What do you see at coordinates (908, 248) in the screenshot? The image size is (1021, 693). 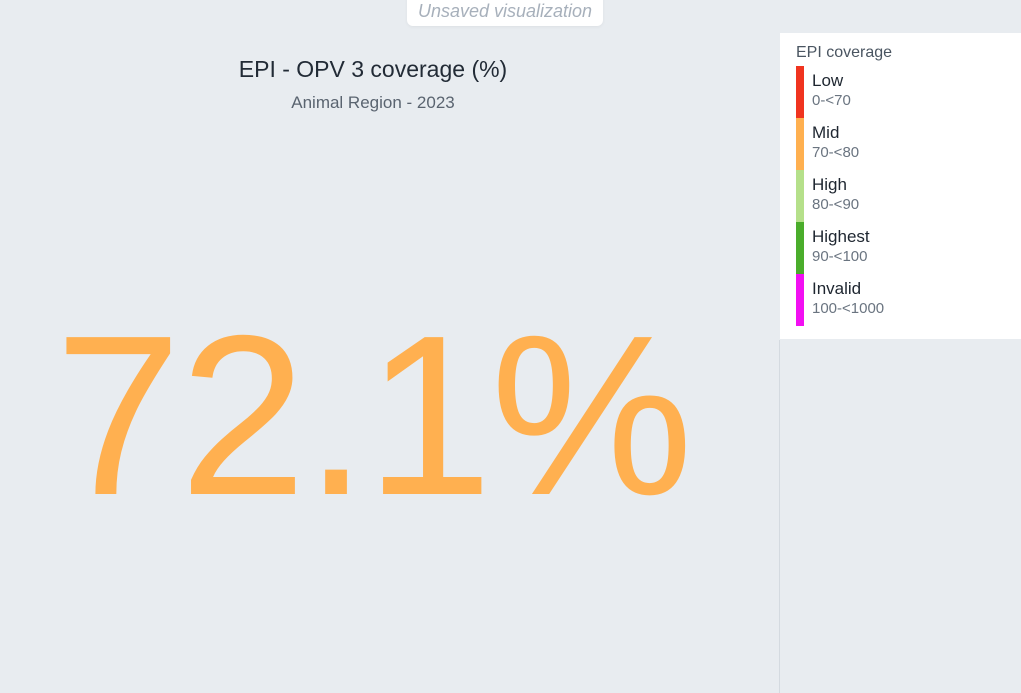 I see `legend-item-highest: Highest 90-<100` at bounding box center [908, 248].